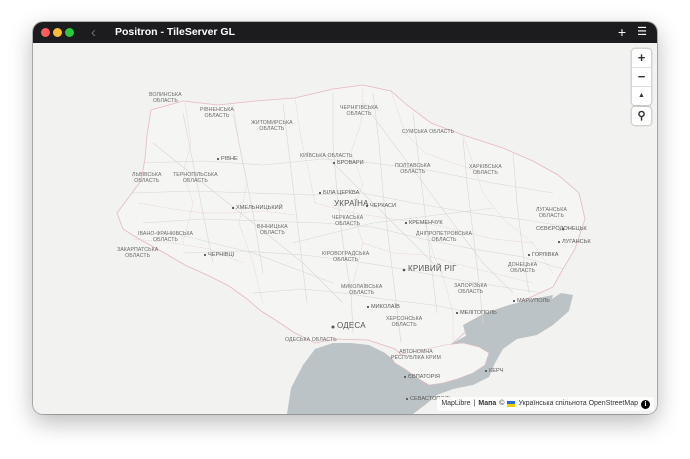 The width and height of the screenshot is (690, 459). I want to click on city-label-chernivtsi: ЧЕРНІВЦІ, so click(221, 255).